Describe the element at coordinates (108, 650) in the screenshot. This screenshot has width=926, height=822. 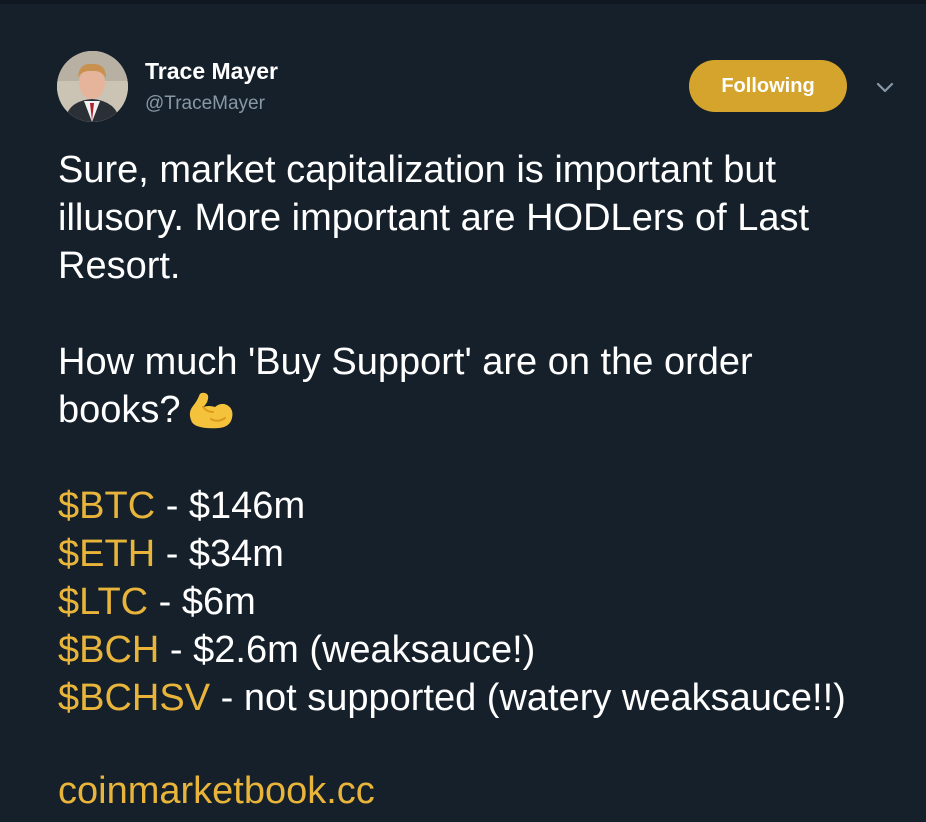
I see `cashtag-link: $BCH` at that location.